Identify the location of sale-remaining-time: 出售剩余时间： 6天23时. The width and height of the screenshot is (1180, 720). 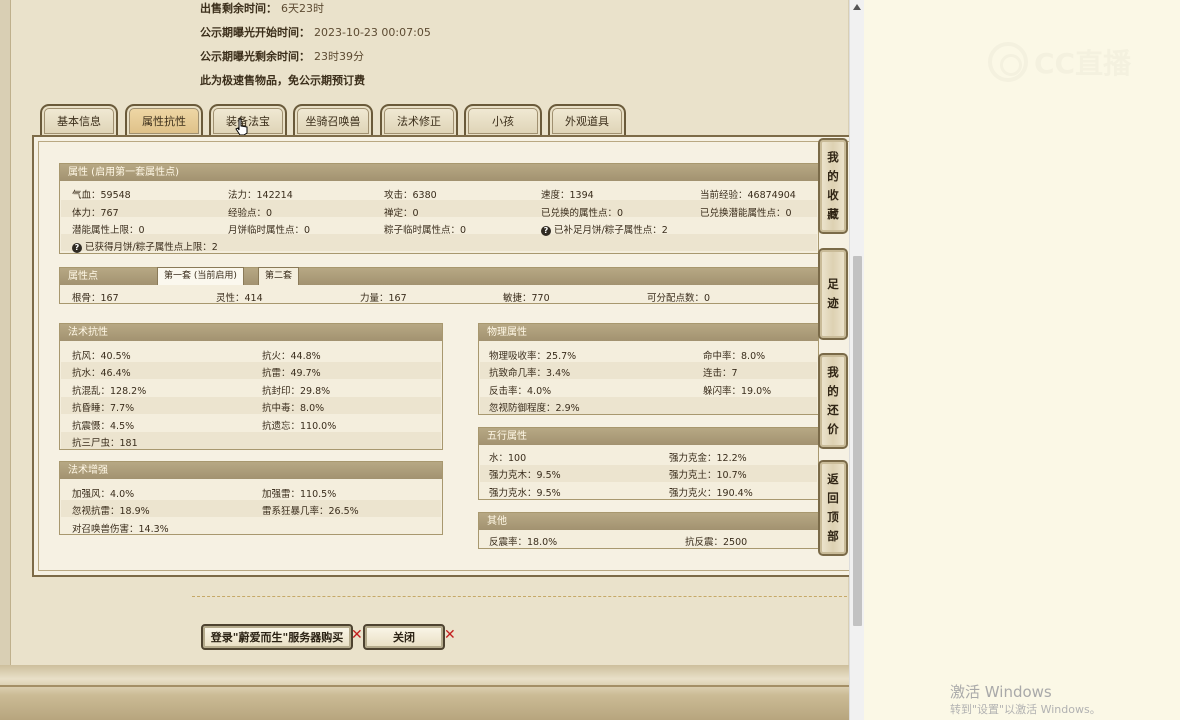
(262, 8).